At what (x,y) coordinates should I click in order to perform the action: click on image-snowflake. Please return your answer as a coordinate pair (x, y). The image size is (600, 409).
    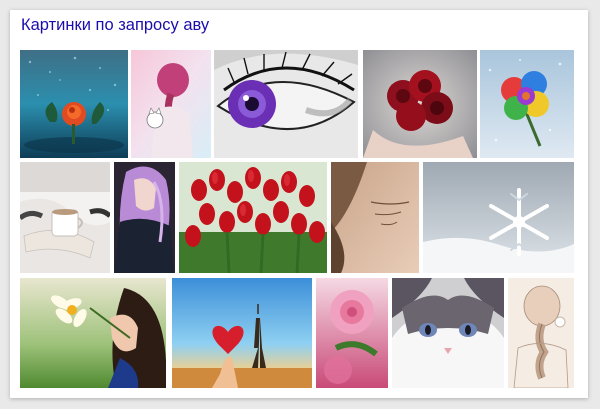
    Looking at the image, I should click on (498, 217).